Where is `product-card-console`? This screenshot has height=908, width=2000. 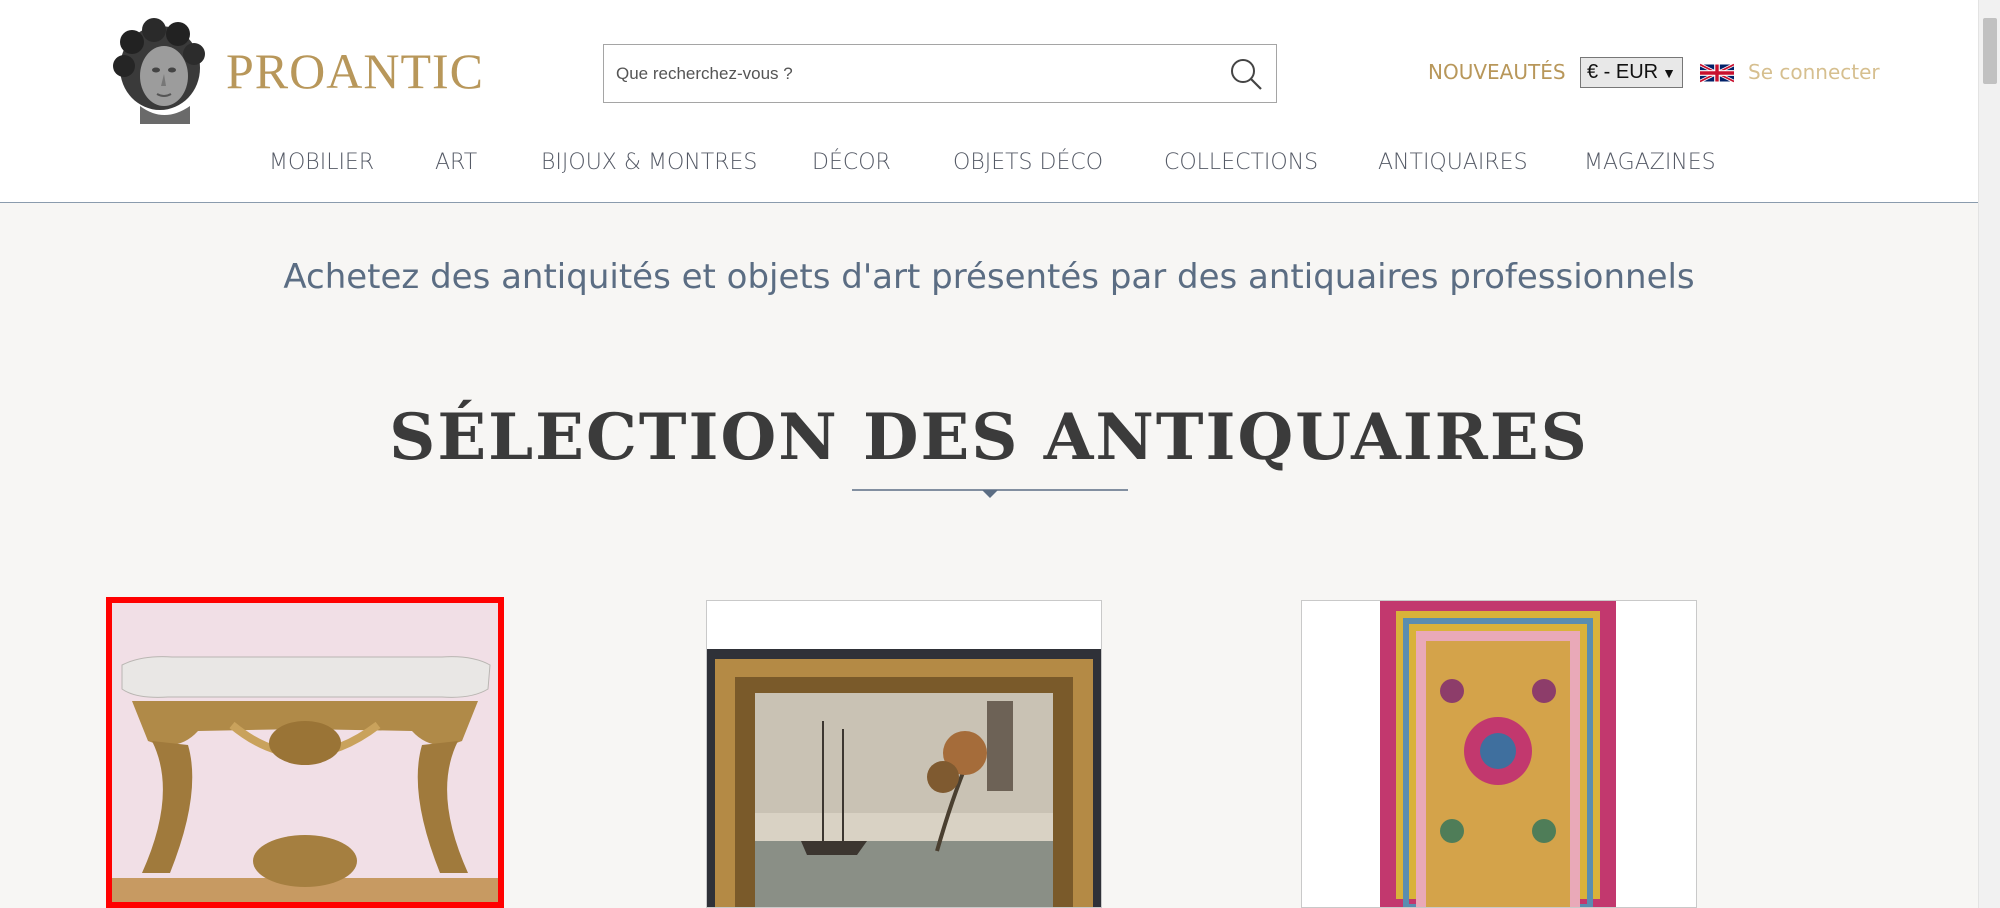
product-card-console is located at coordinates (305, 752).